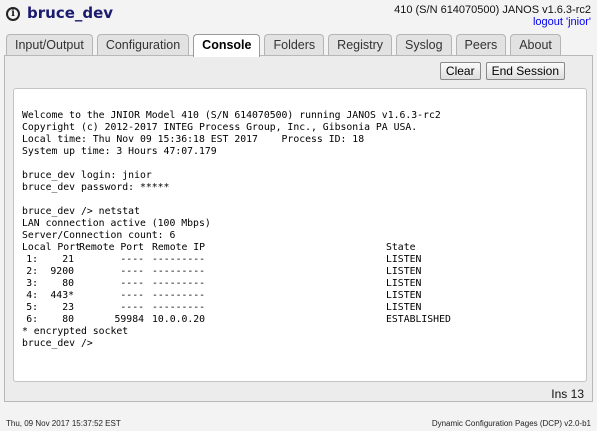  Describe the element at coordinates (116, 223) in the screenshot. I see `console-line: LAN connection active (100 Mbps)` at that location.